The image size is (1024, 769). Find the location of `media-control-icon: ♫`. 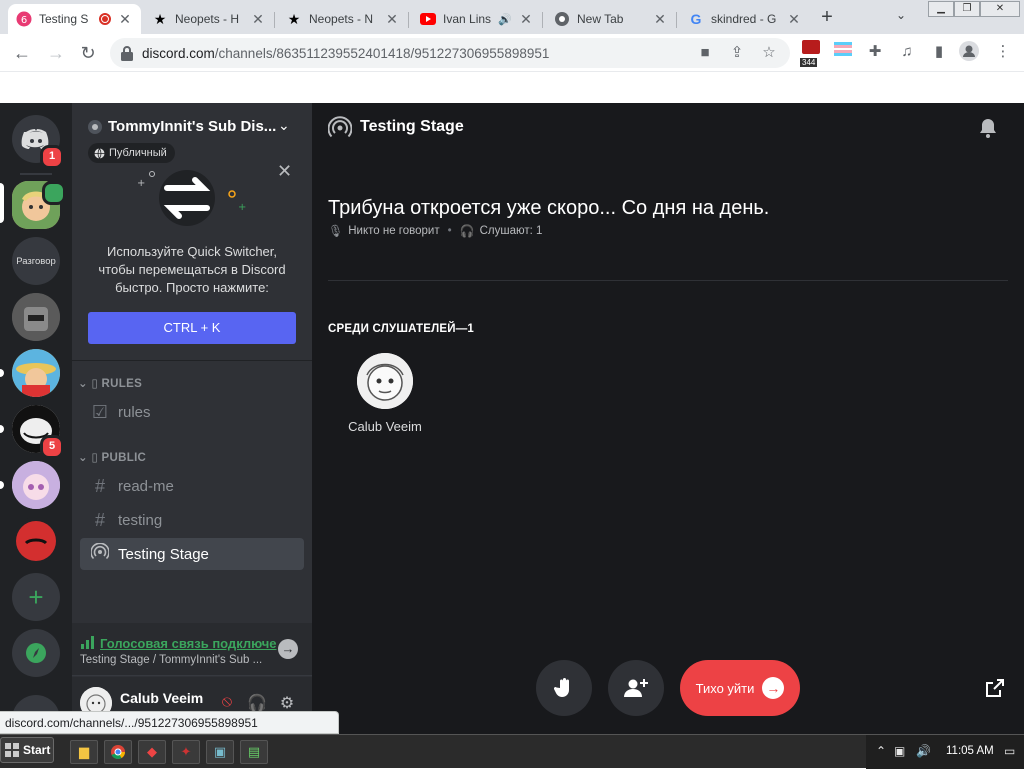

media-control-icon: ♫ is located at coordinates (907, 52).